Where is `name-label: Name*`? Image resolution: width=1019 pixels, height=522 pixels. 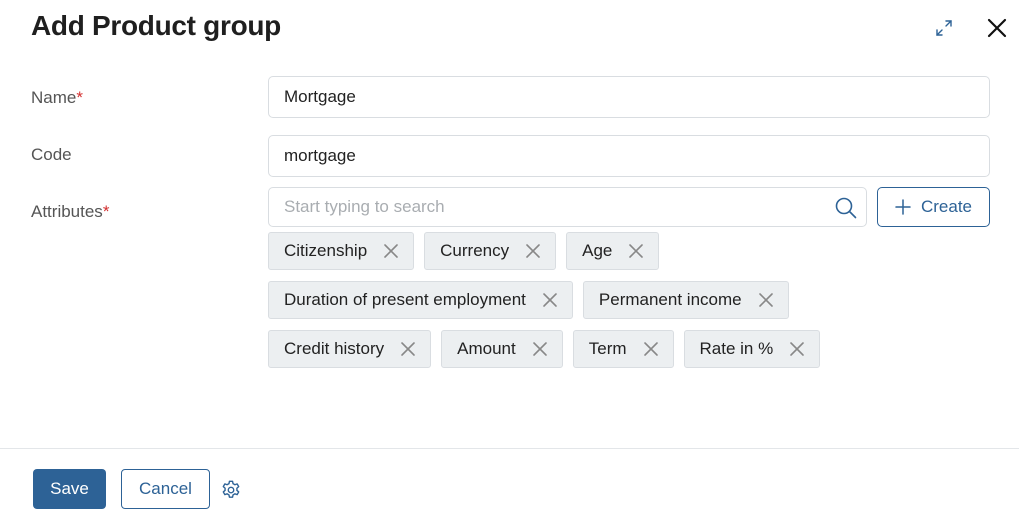 name-label: Name* is located at coordinates (57, 97).